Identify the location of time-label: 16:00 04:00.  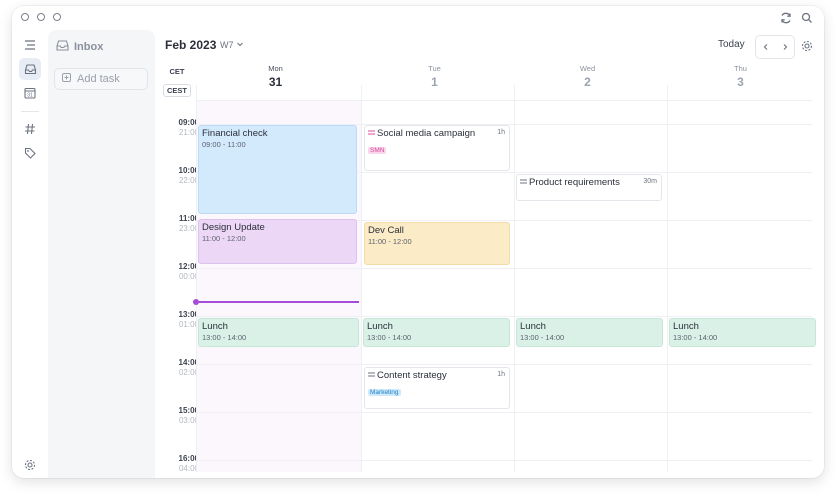
(188, 463).